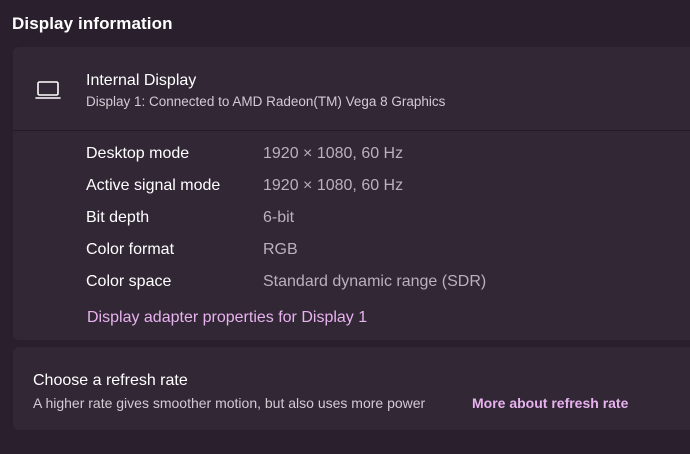 The height and width of the screenshot is (454, 690). I want to click on refresh-rate-title: Choose a refresh rate, so click(110, 380).